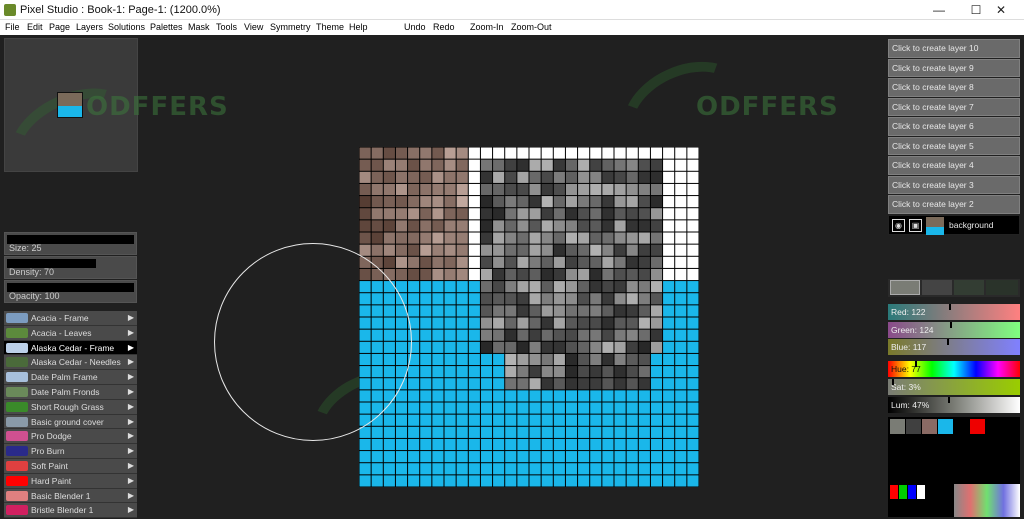 Image resolution: width=1024 pixels, height=519 pixels. What do you see at coordinates (89, 27) in the screenshot?
I see `menu-layers: Layers` at bounding box center [89, 27].